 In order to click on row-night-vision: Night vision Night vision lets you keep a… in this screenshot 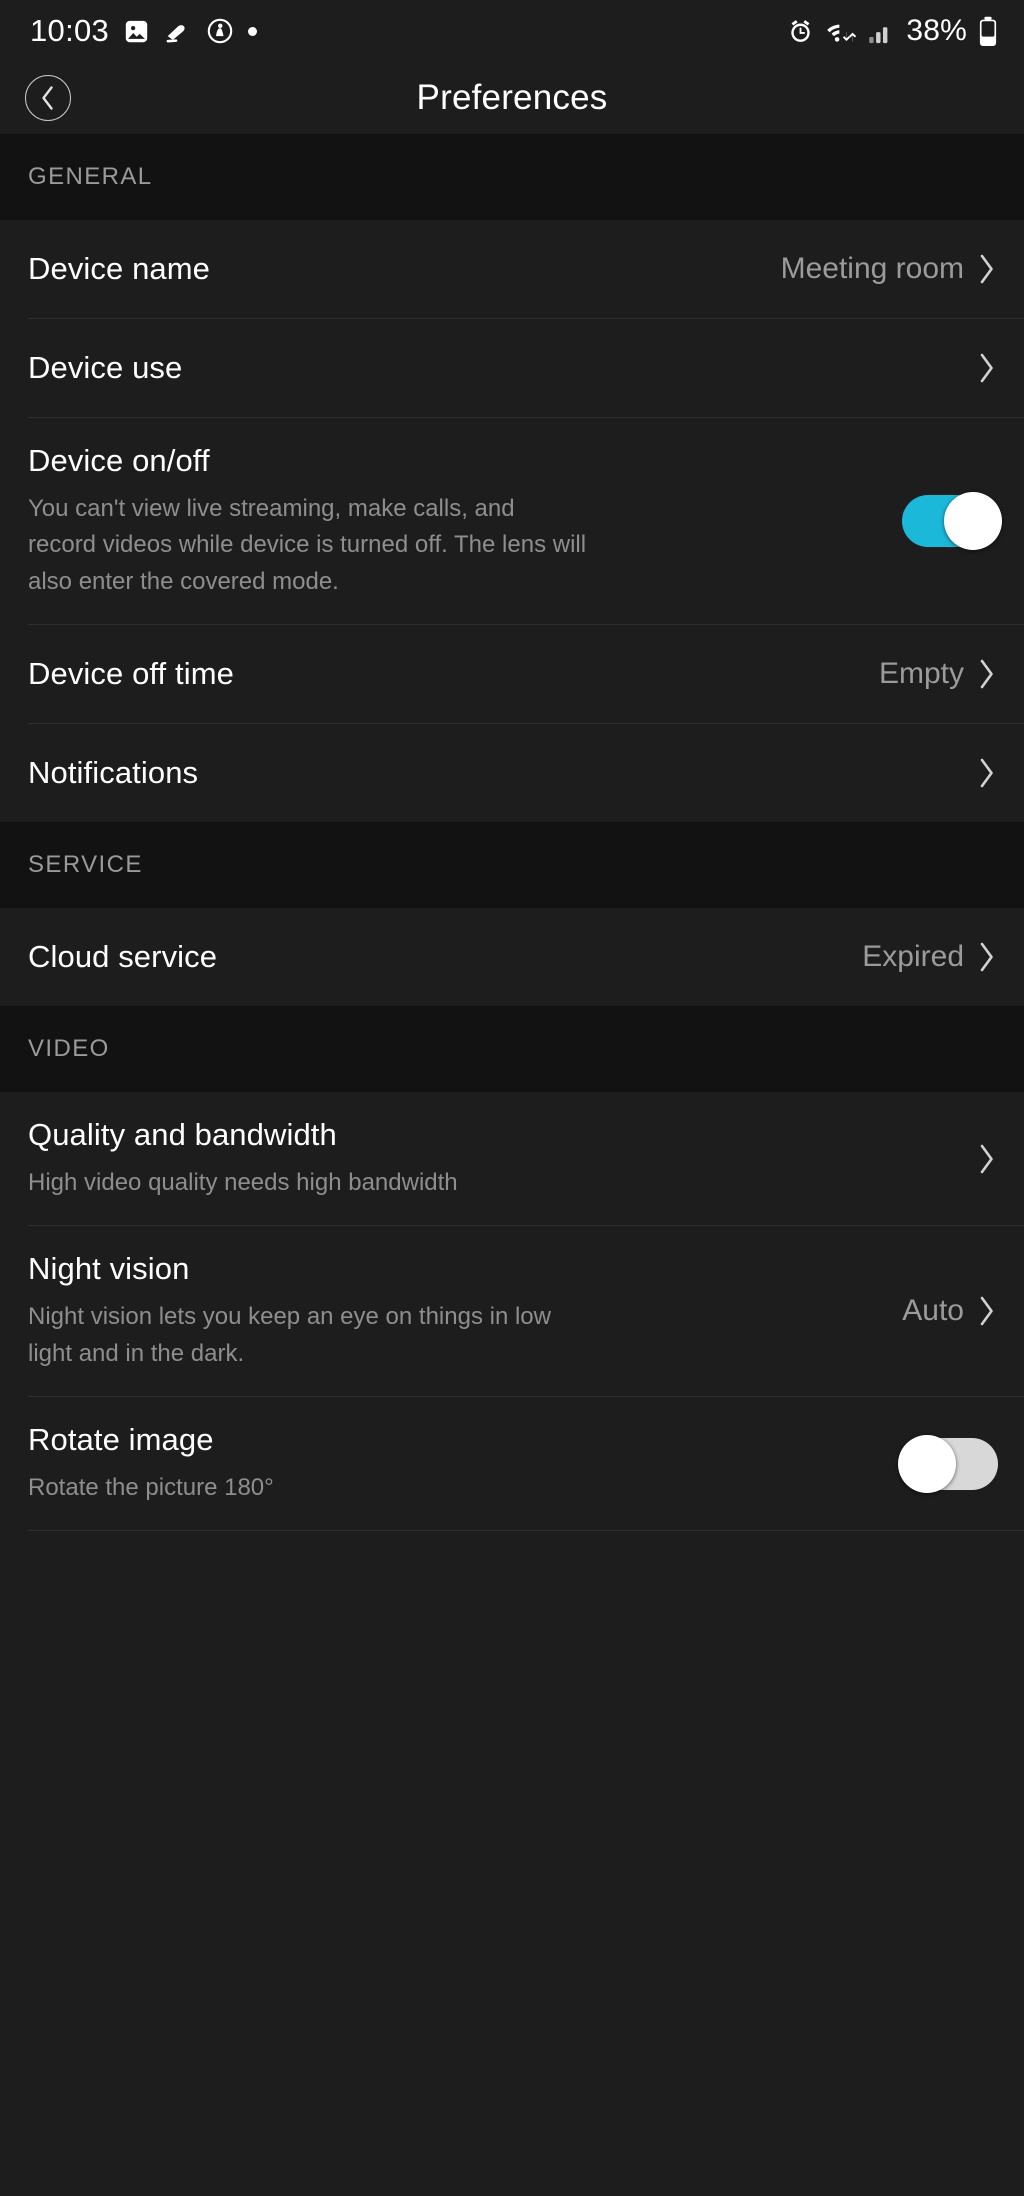, I will do `click(512, 1311)`.